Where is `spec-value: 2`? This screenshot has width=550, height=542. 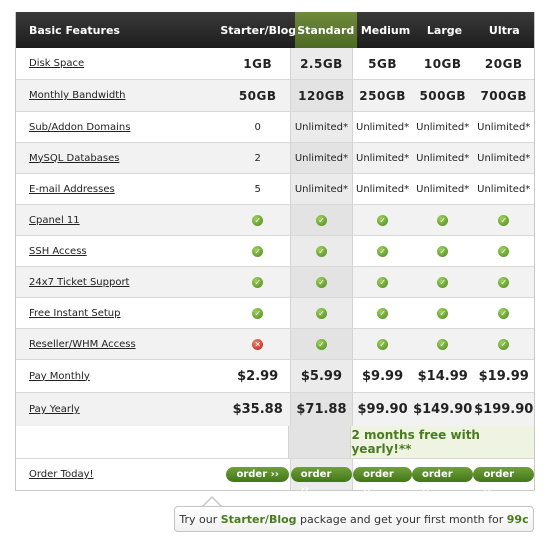
spec-value: 2 is located at coordinates (257, 158).